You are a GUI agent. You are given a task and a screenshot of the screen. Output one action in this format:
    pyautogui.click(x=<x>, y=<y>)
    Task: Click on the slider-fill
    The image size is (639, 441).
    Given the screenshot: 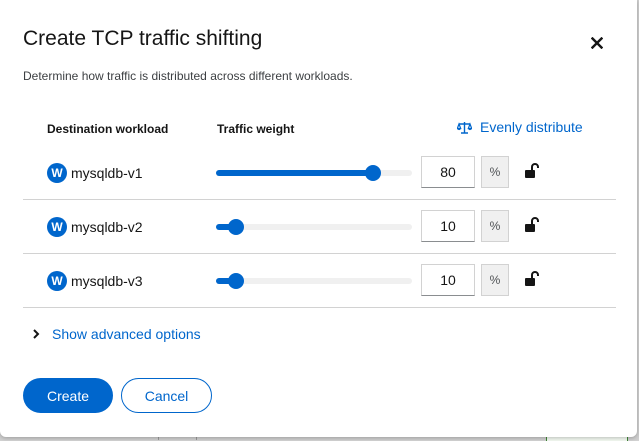 What is the action you would take?
    pyautogui.click(x=294, y=173)
    